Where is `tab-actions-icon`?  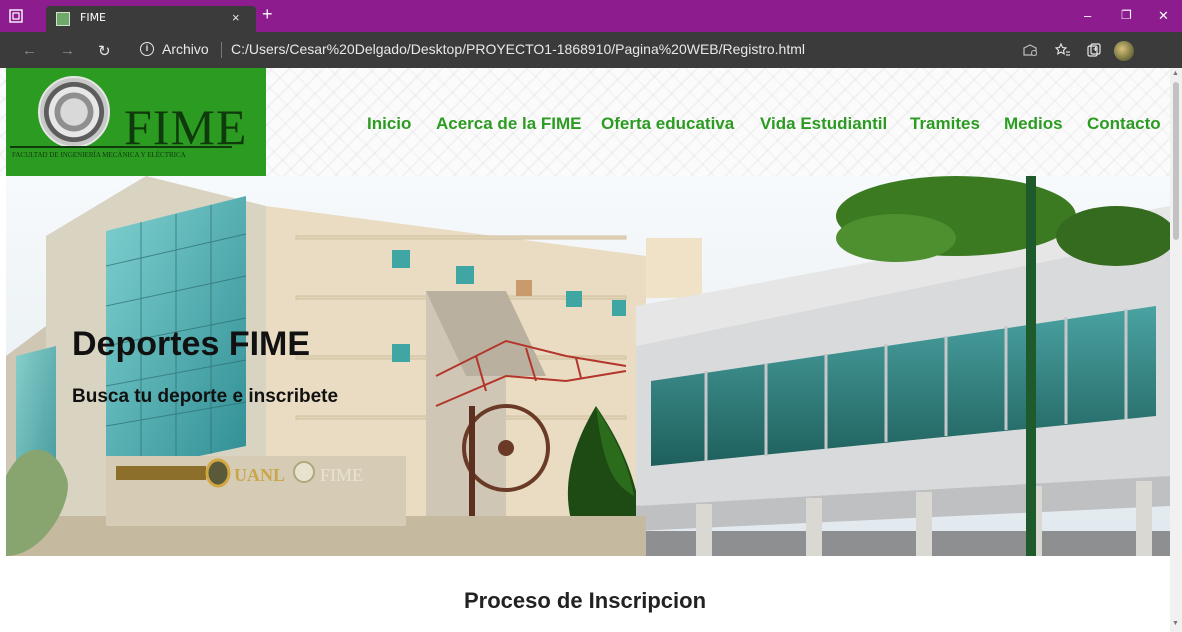 tab-actions-icon is located at coordinates (16, 16).